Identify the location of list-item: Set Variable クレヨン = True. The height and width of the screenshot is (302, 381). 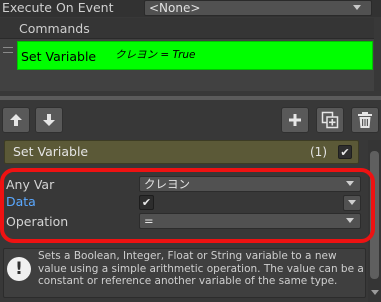
(195, 55).